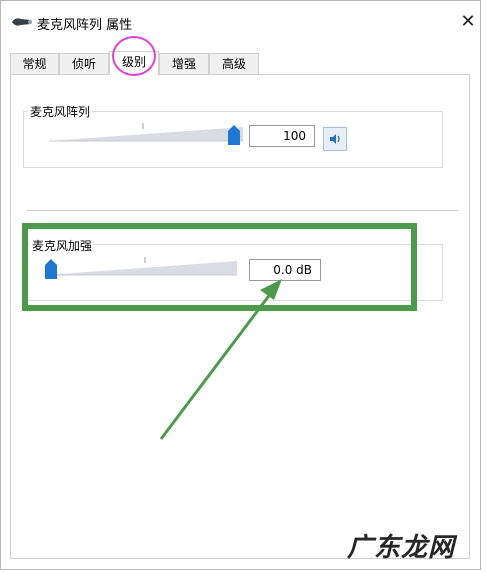 This screenshot has width=487, height=573. I want to click on mute-button, so click(335, 139).